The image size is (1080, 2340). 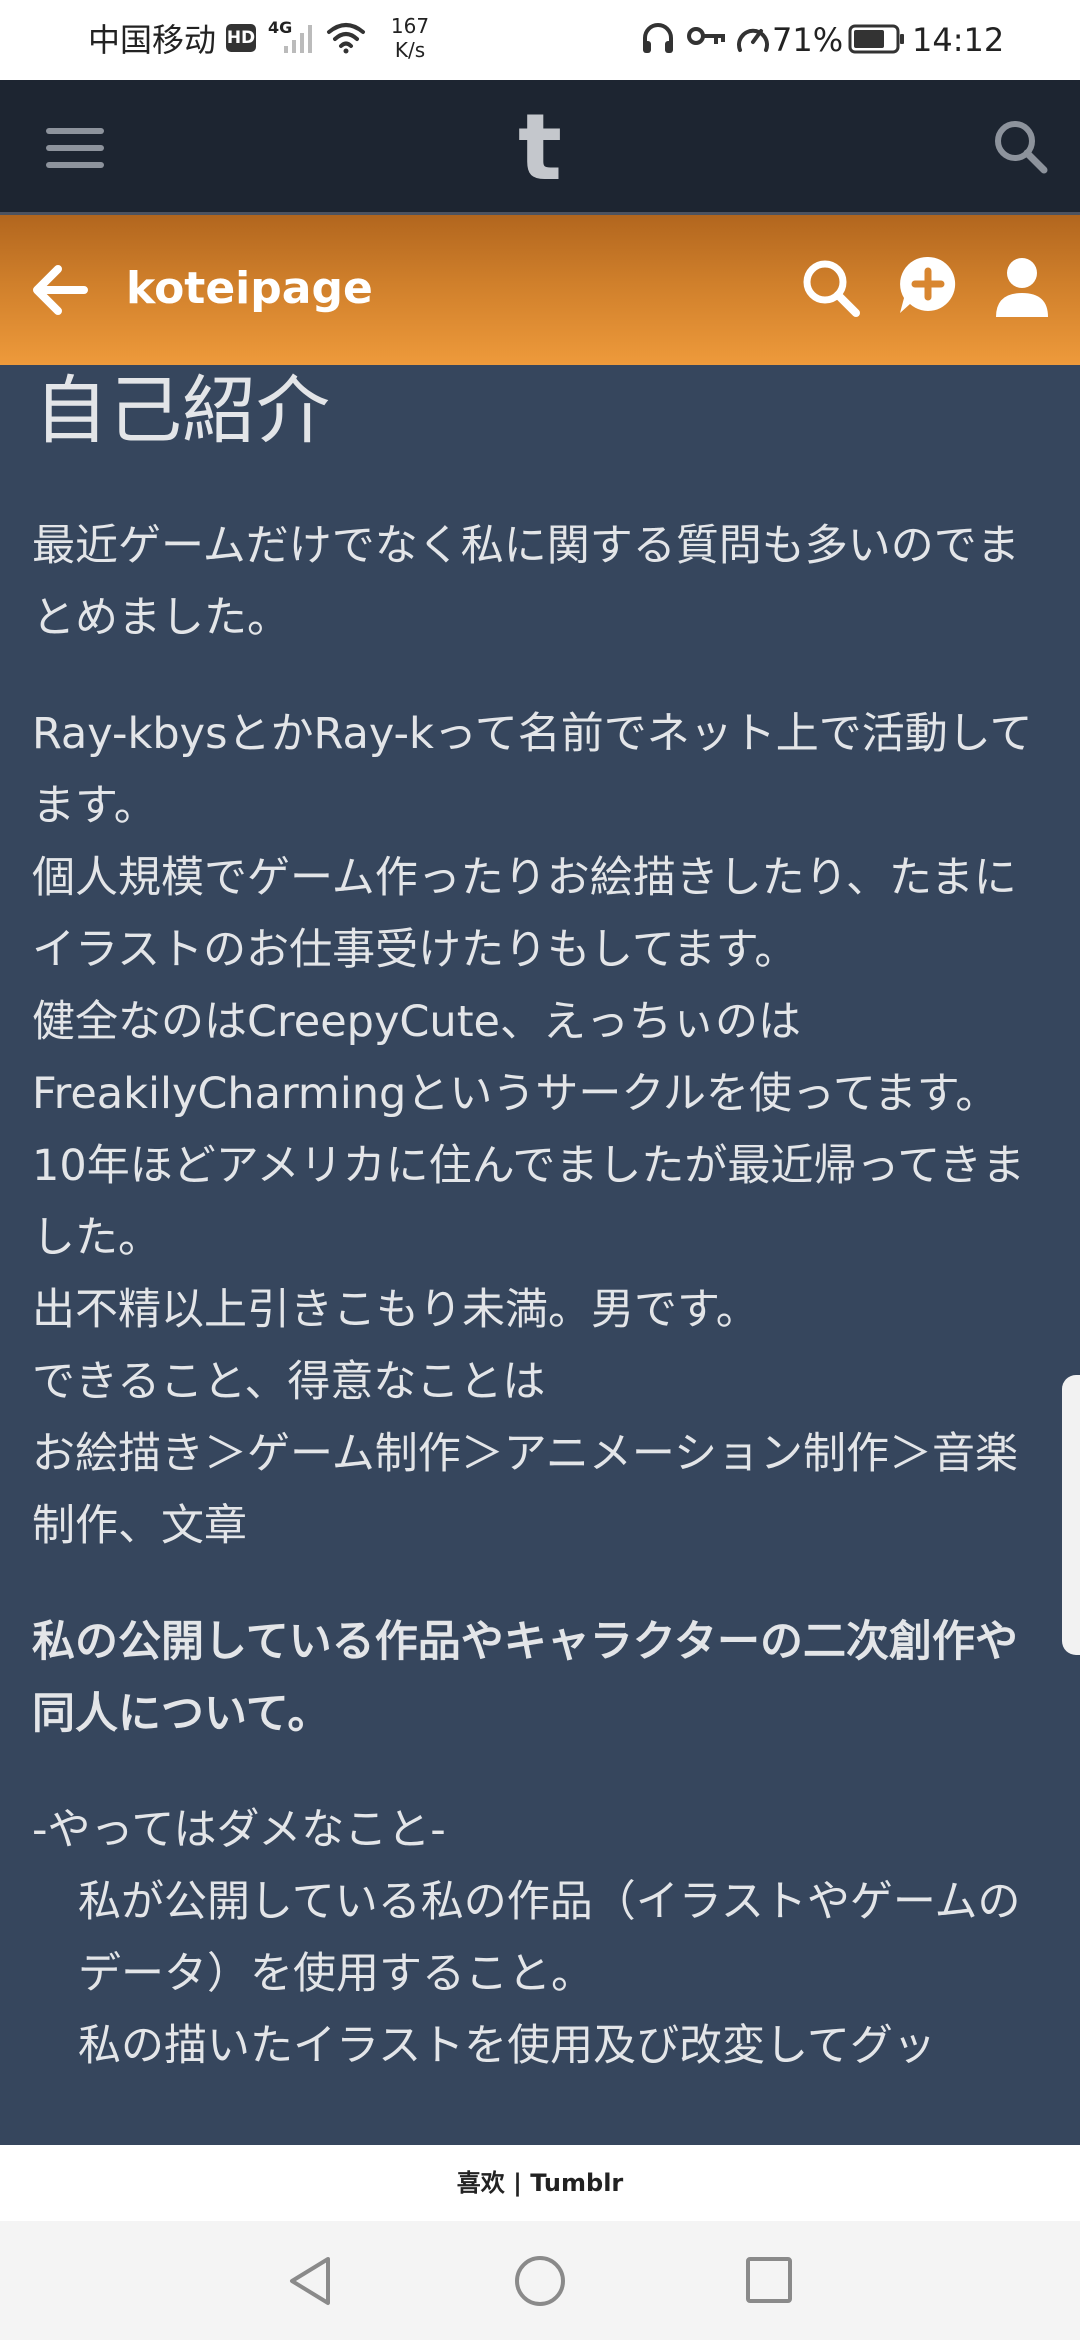 What do you see at coordinates (658, 38) in the screenshot?
I see `headphones-icon` at bounding box center [658, 38].